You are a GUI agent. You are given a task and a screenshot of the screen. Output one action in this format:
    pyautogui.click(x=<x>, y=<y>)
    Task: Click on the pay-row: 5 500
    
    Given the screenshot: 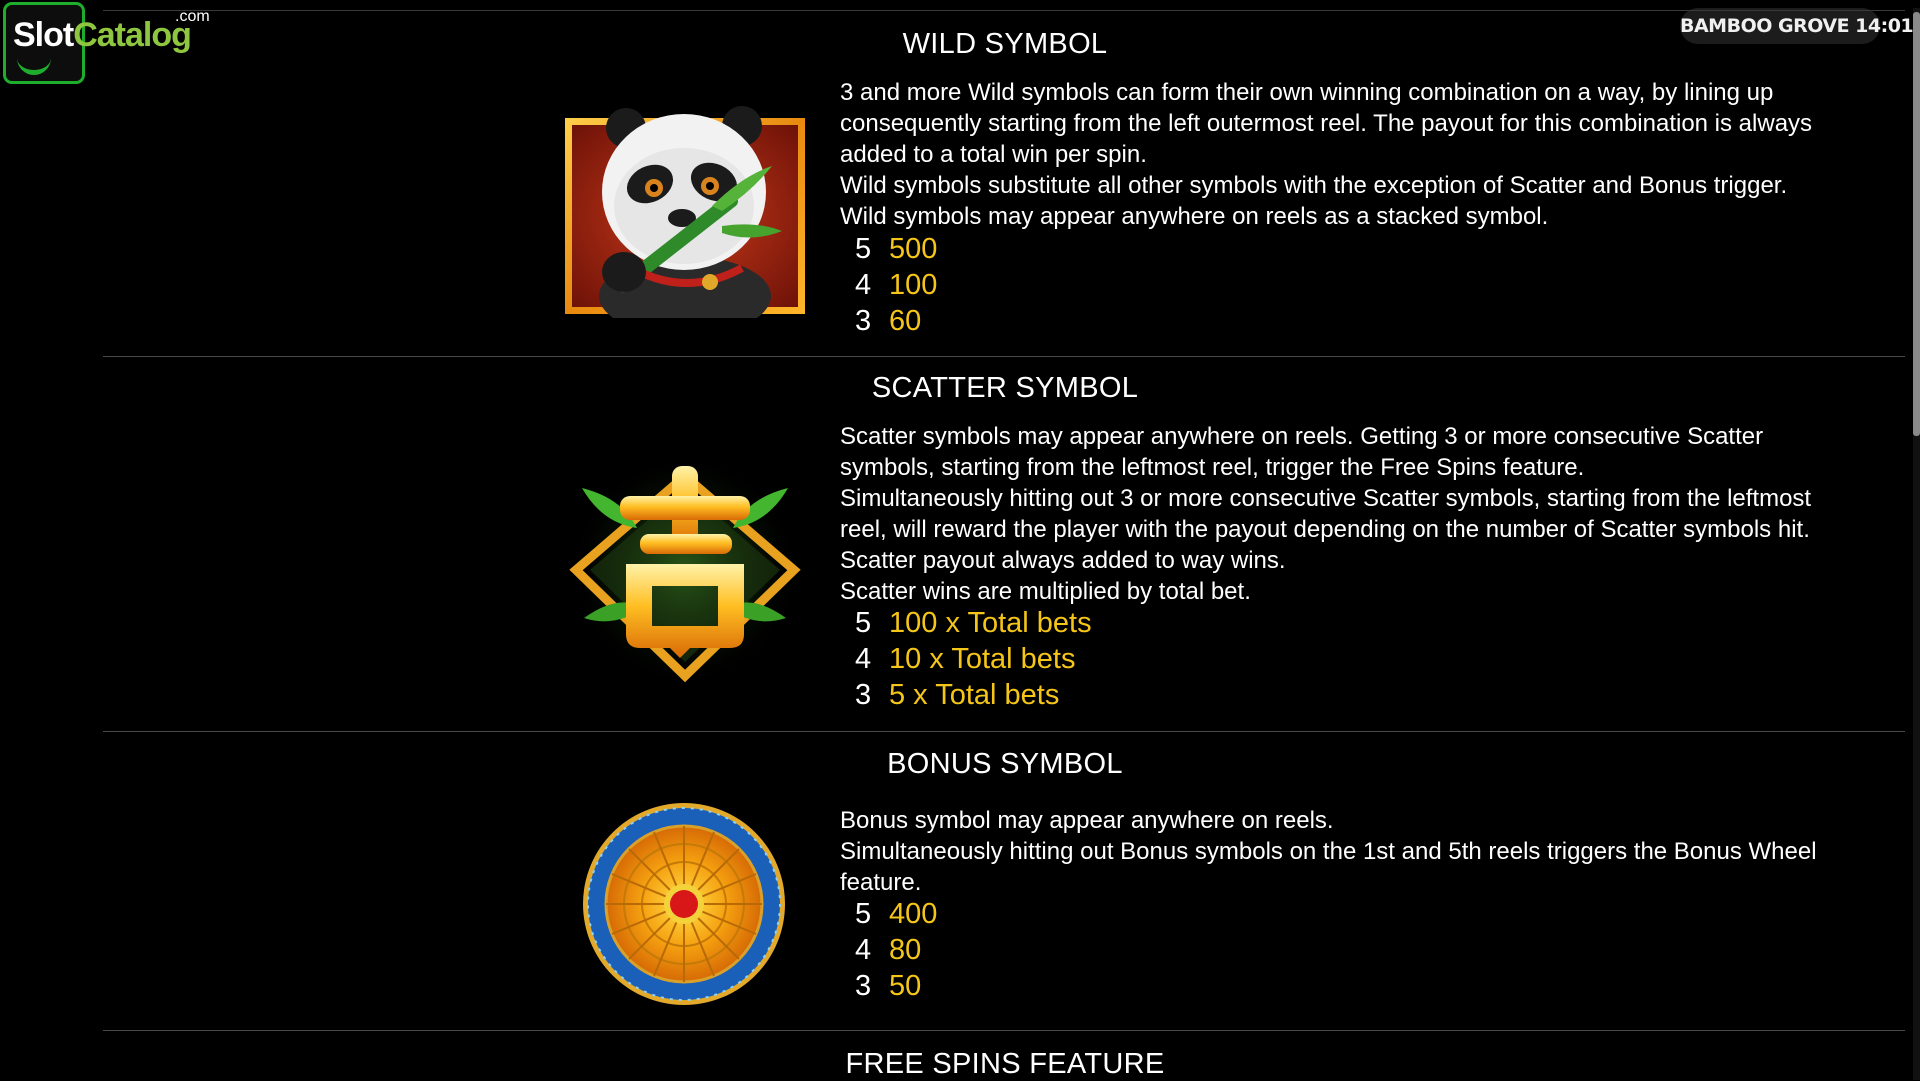 What is the action you would take?
    pyautogui.click(x=896, y=249)
    